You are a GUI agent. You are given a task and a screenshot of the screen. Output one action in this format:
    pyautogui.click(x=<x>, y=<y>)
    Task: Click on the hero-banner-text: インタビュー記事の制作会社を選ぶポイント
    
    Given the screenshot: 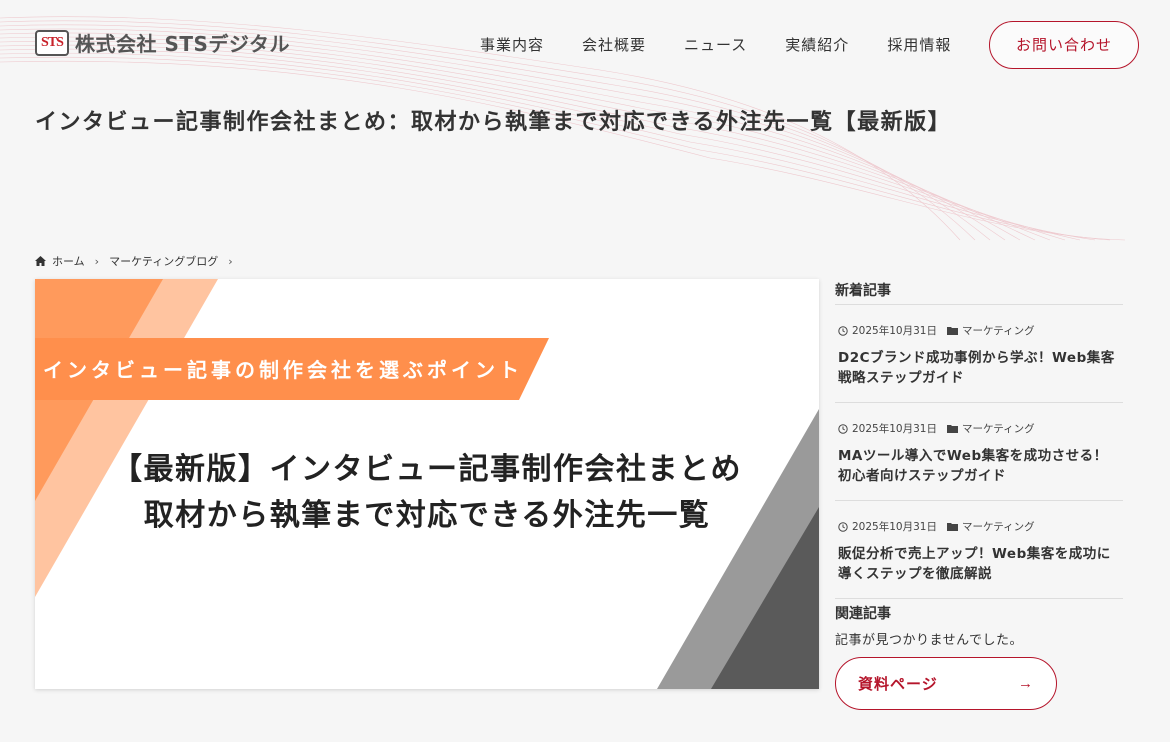 What is the action you would take?
    pyautogui.click(x=283, y=370)
    